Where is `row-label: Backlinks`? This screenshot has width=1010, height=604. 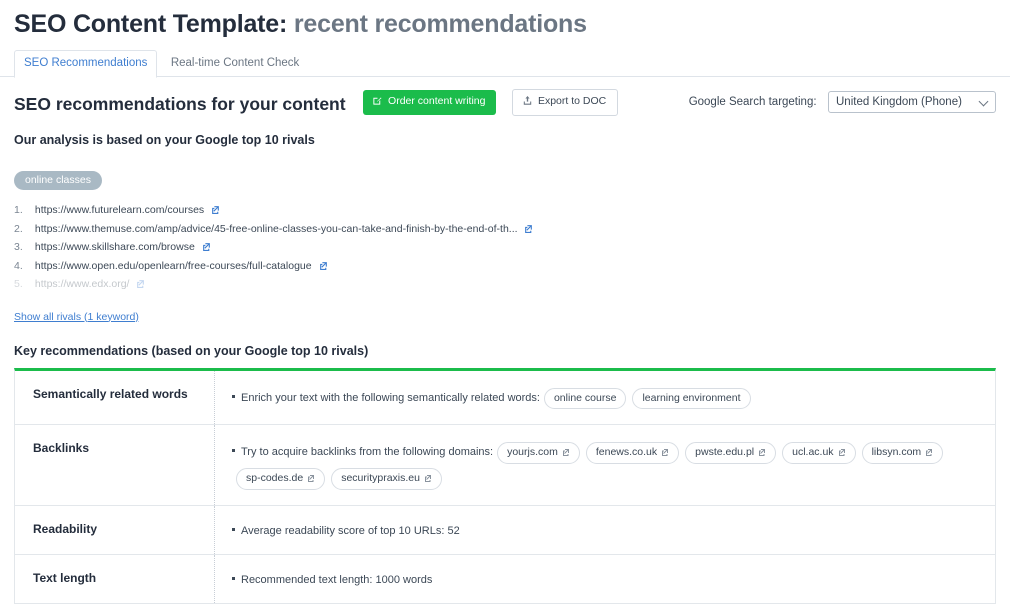 row-label: Backlinks is located at coordinates (115, 464).